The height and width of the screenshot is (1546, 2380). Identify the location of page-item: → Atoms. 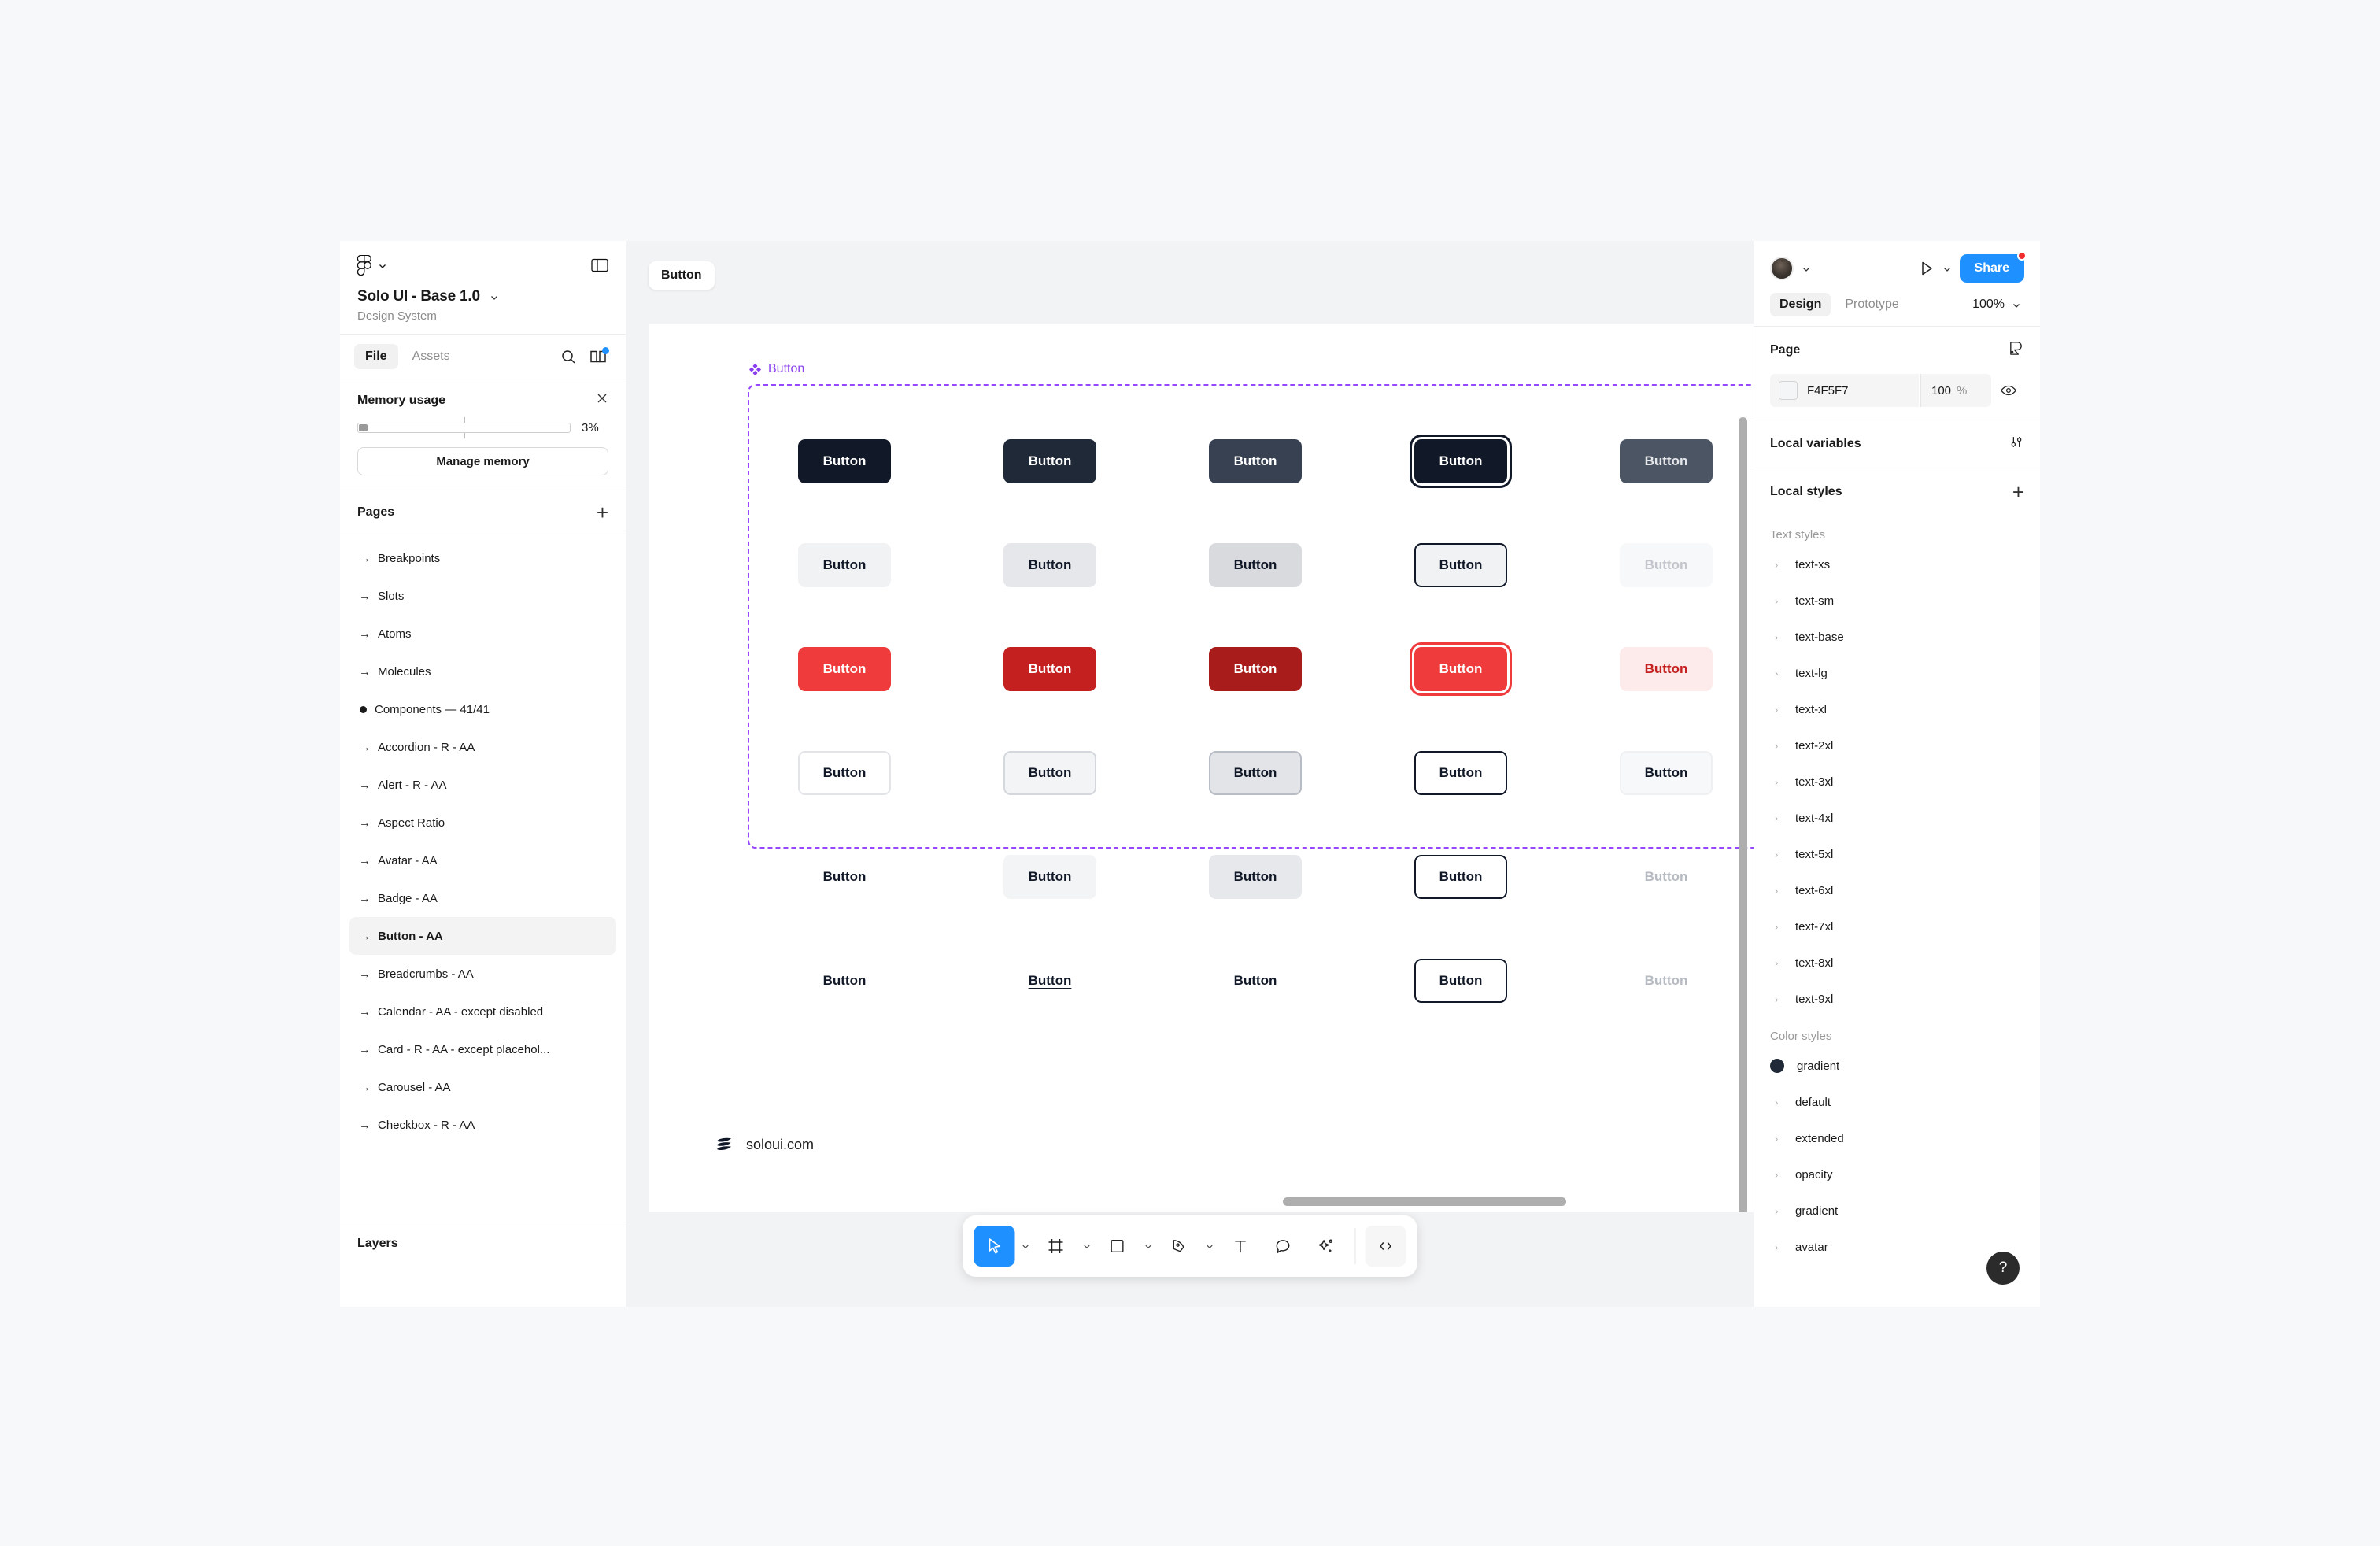
(482, 634).